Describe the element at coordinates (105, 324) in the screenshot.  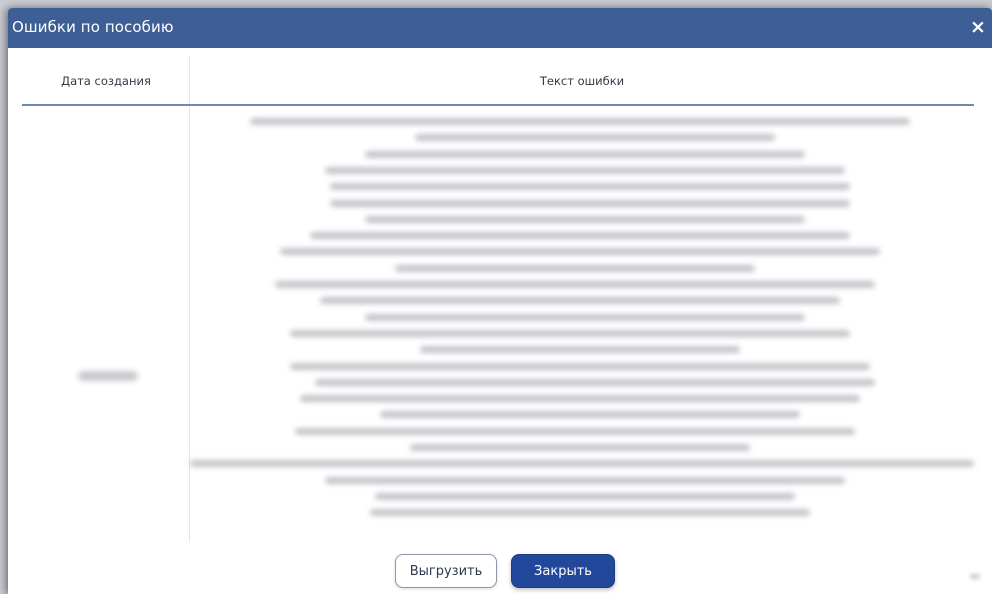
I see `cell-date-blurred` at that location.